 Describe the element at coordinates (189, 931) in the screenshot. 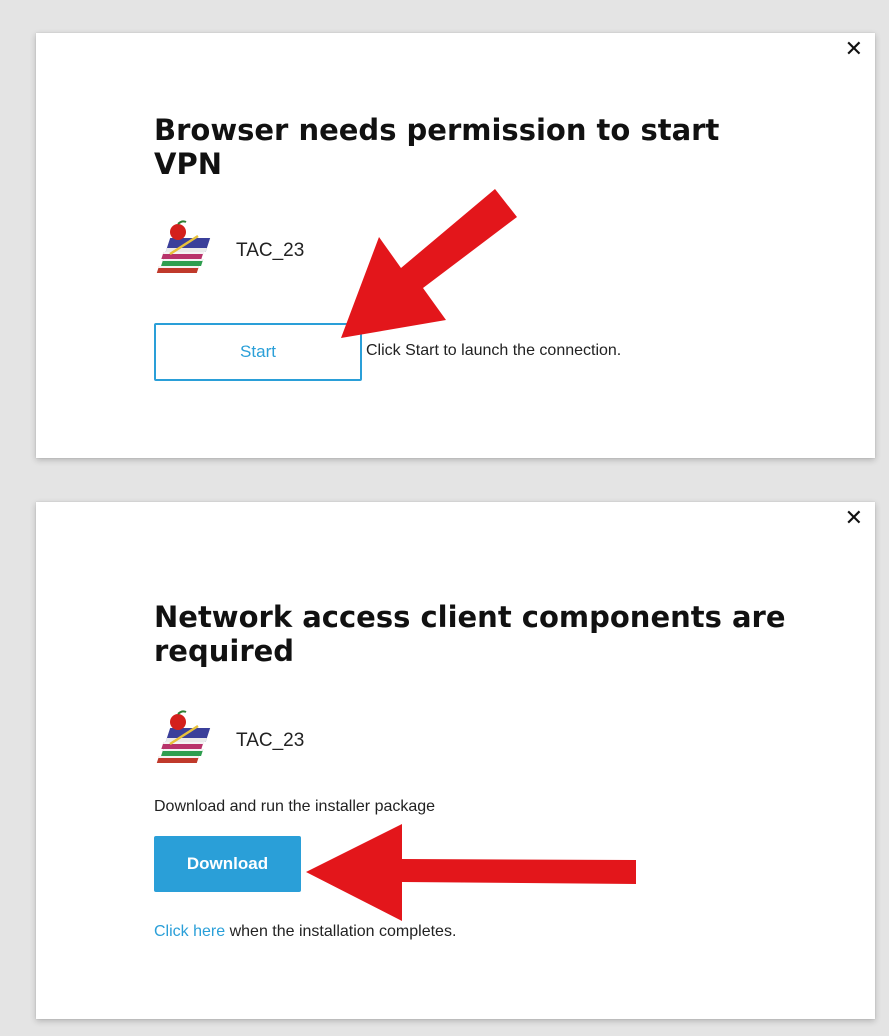

I see `click-here-link: Click here` at that location.